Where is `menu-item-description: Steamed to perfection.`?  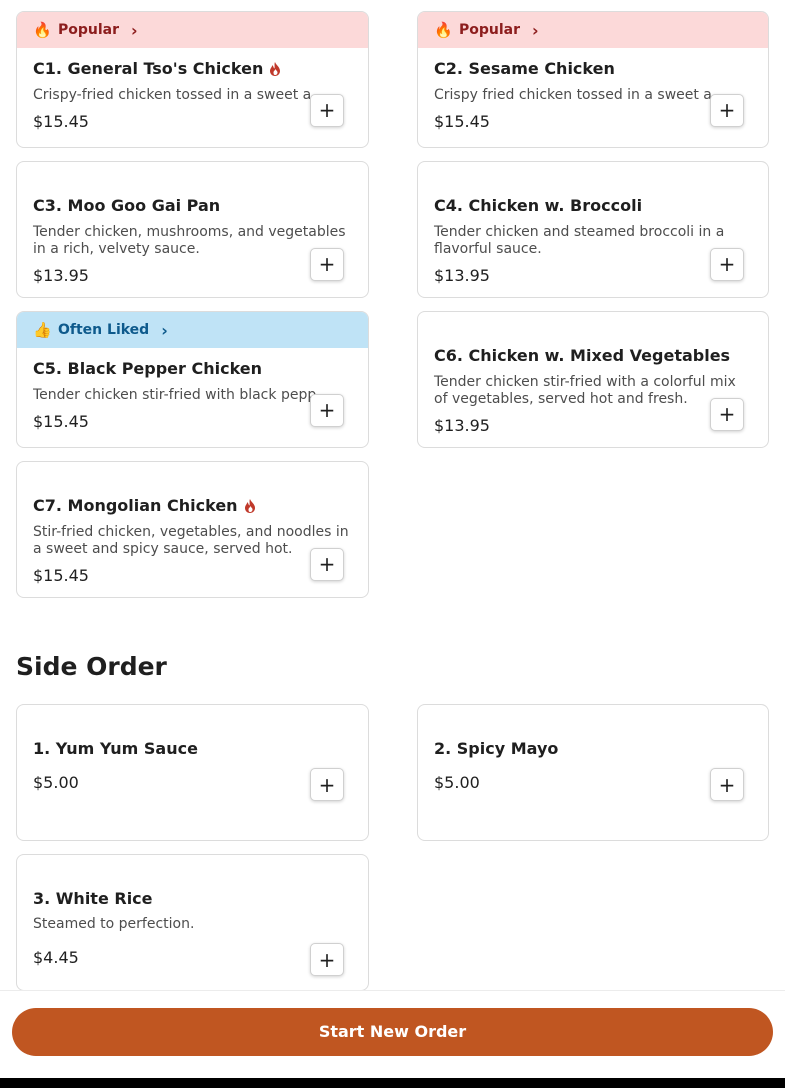
menu-item-description: Steamed to perfection. is located at coordinates (114, 924).